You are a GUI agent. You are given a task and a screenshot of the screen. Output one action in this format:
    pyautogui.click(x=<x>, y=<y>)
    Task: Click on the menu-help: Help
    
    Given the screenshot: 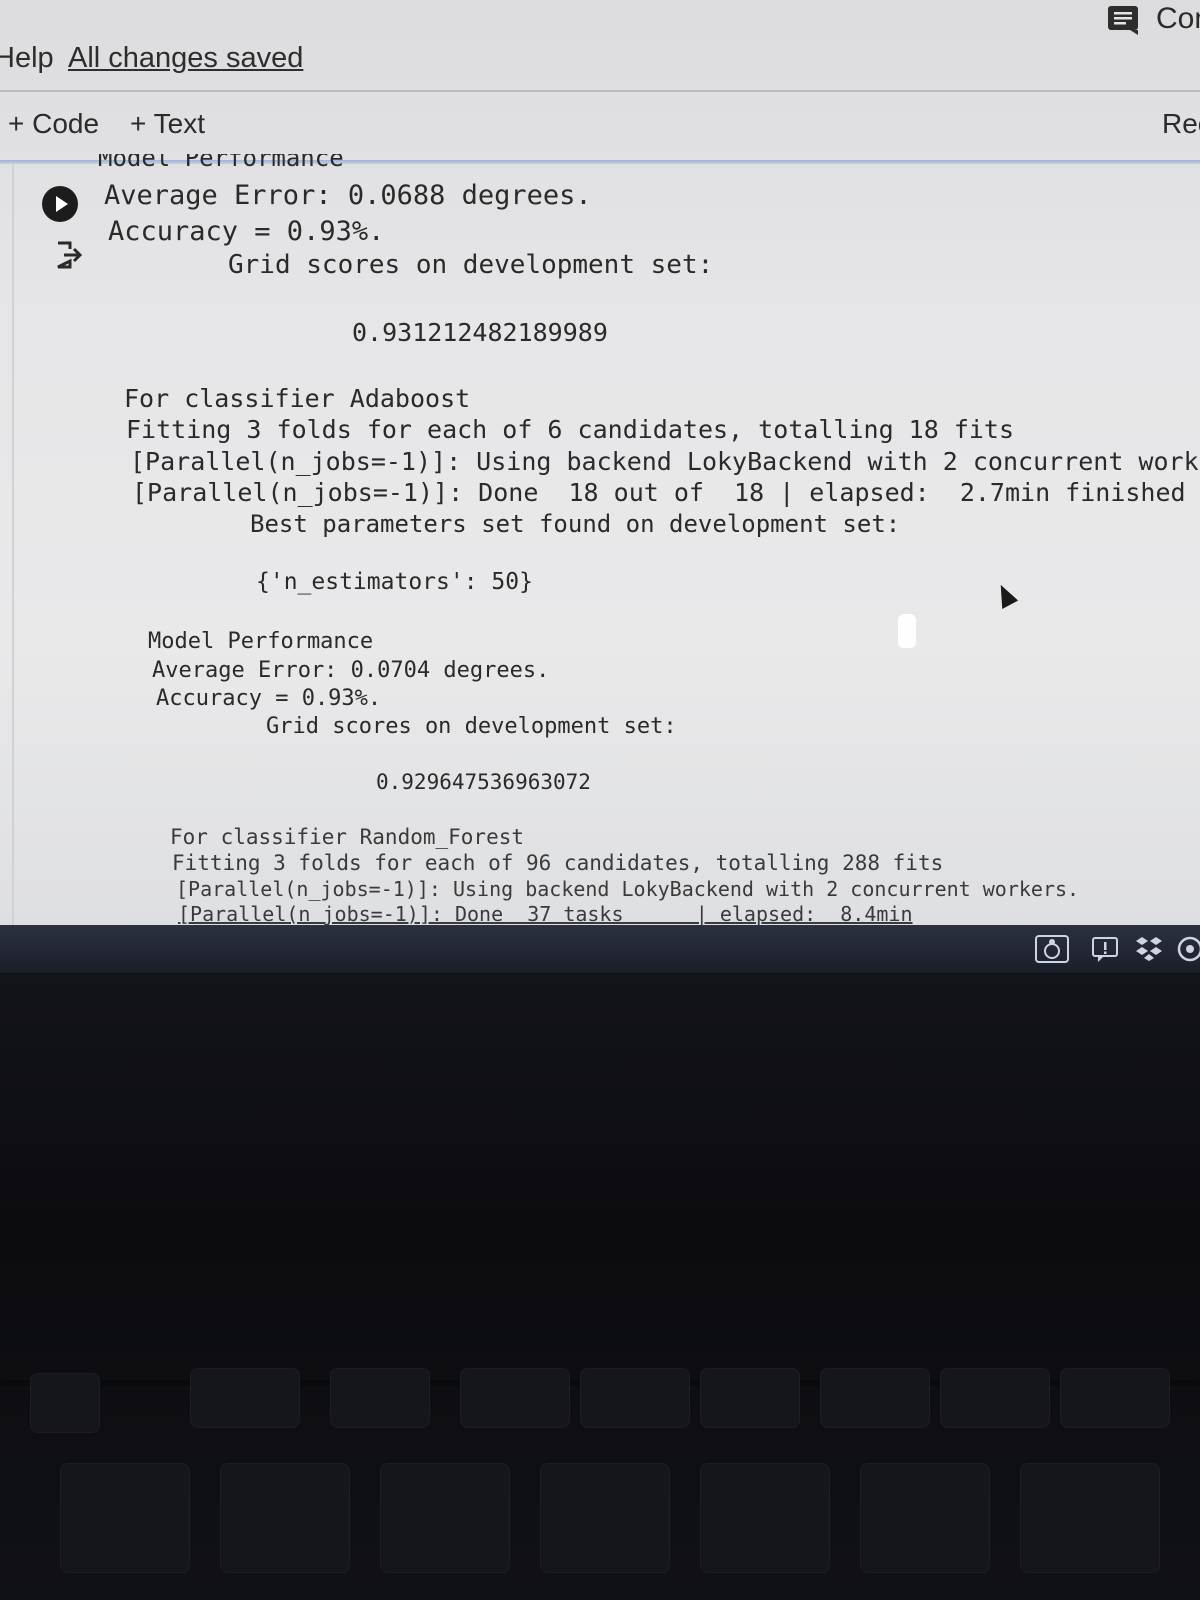 What is the action you would take?
    pyautogui.click(x=27, y=58)
    